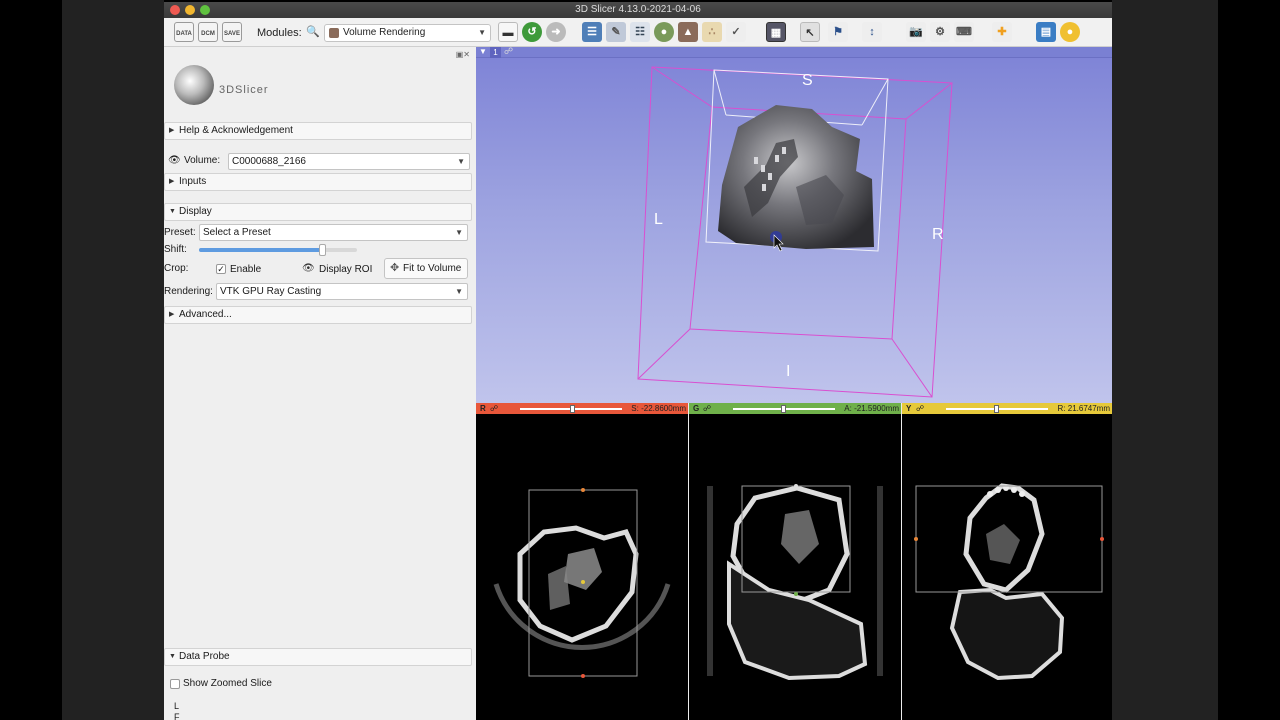 This screenshot has height=720, width=1280. I want to click on inputs-section: ▶ Inputs, so click(318, 182).